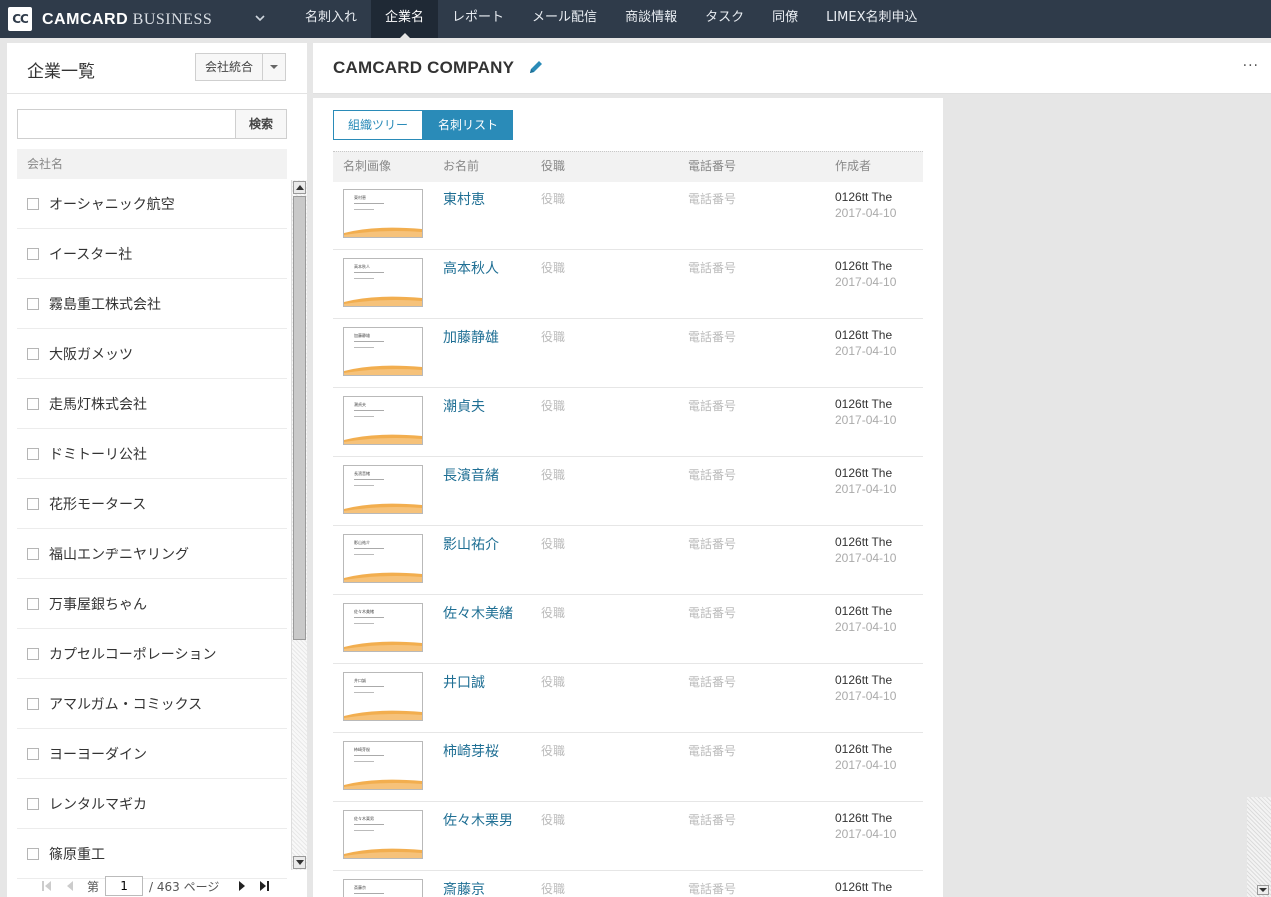  What do you see at coordinates (712, 166) in the screenshot?
I see `column-header-phone: 電話番号` at bounding box center [712, 166].